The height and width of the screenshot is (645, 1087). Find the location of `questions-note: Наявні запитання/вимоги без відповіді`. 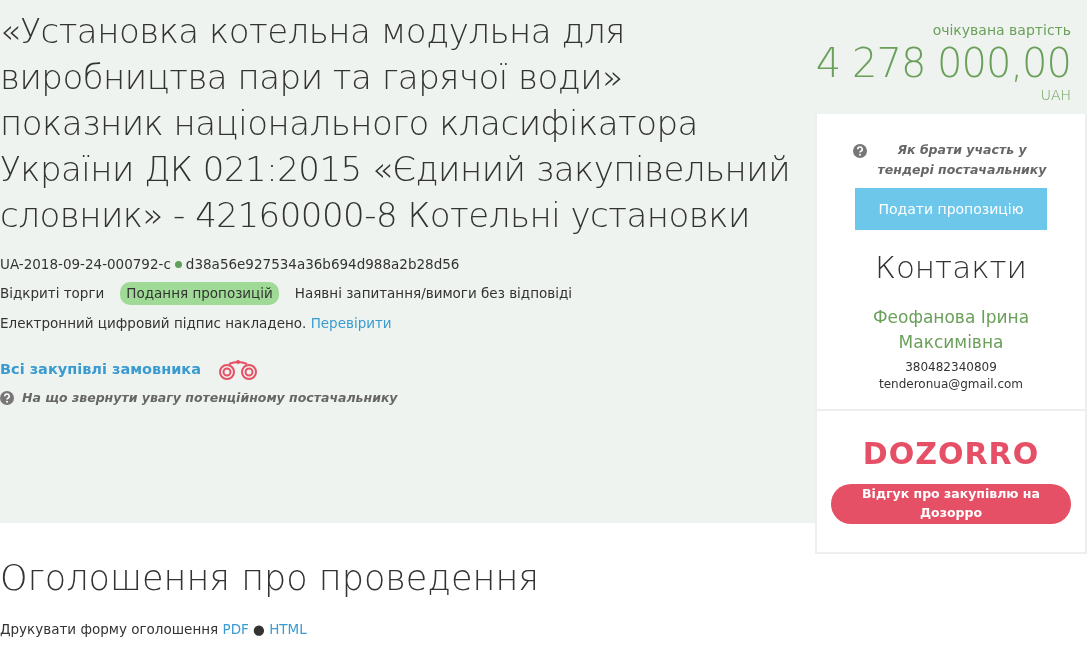

questions-note: Наявні запитання/вимоги без відповіді is located at coordinates (433, 294).